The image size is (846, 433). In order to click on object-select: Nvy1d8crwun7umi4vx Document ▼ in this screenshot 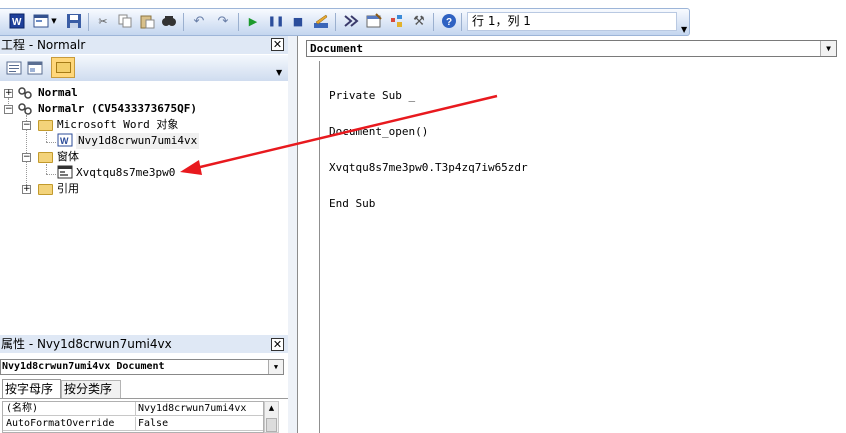, I will do `click(142, 367)`.